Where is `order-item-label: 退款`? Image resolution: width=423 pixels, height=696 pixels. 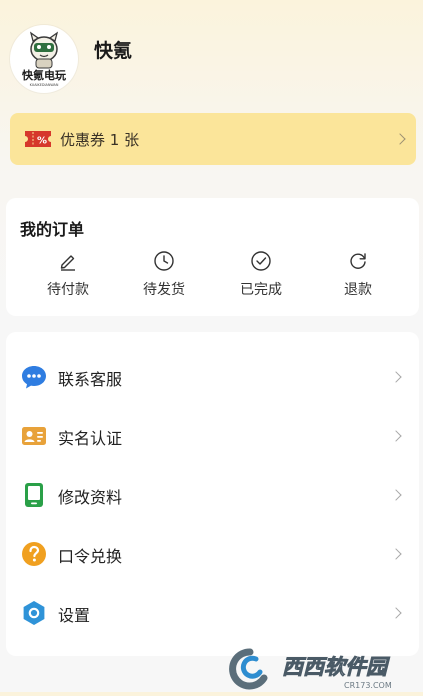 order-item-label: 退款 is located at coordinates (358, 290).